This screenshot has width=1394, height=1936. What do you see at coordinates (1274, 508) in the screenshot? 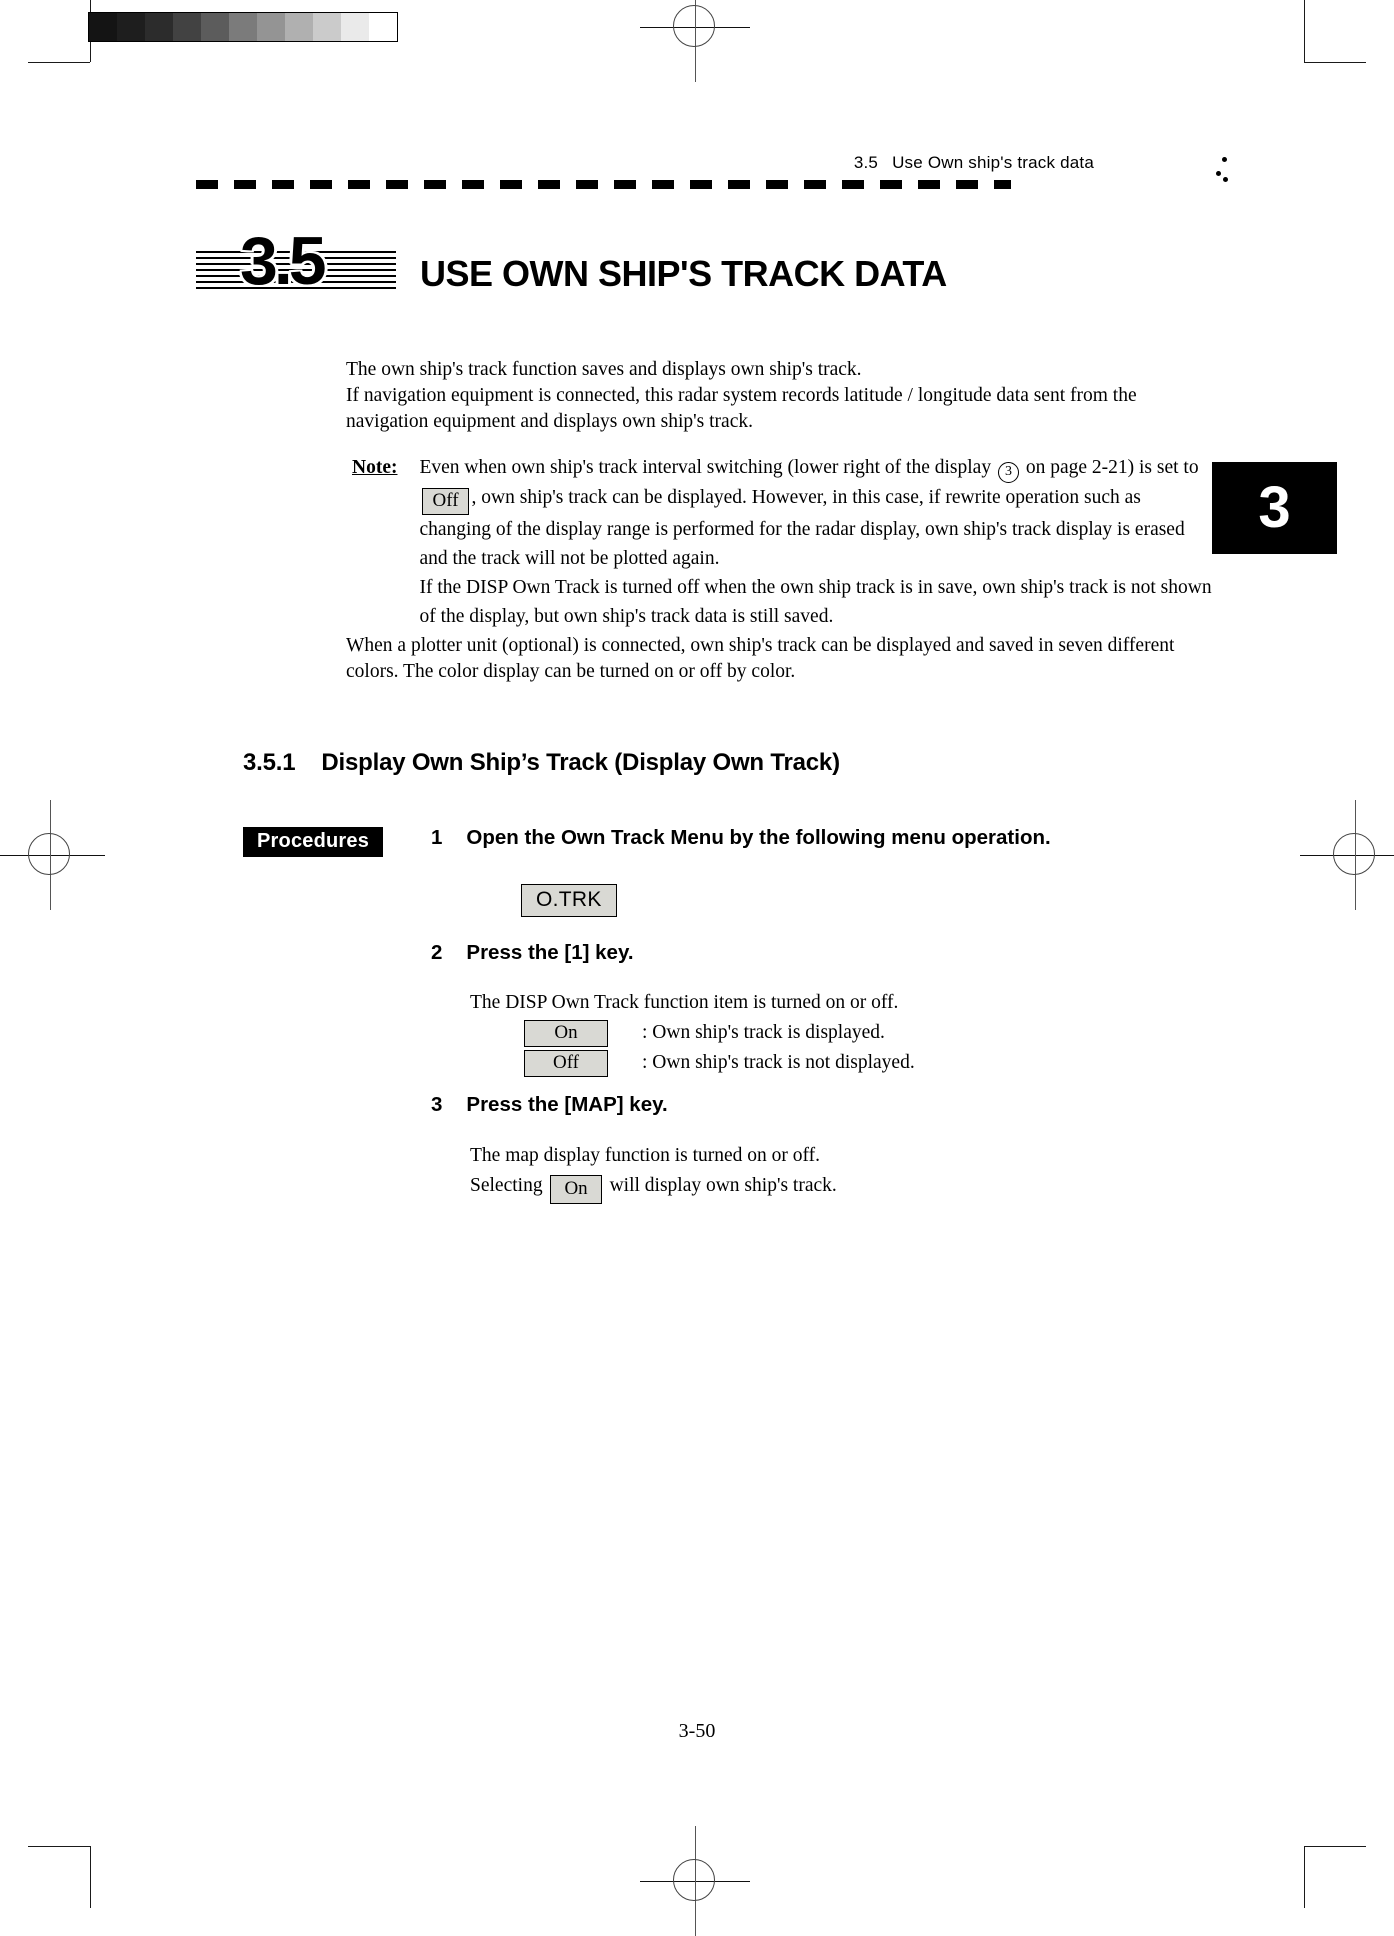
I see `chapter-side-tab: 3` at bounding box center [1274, 508].